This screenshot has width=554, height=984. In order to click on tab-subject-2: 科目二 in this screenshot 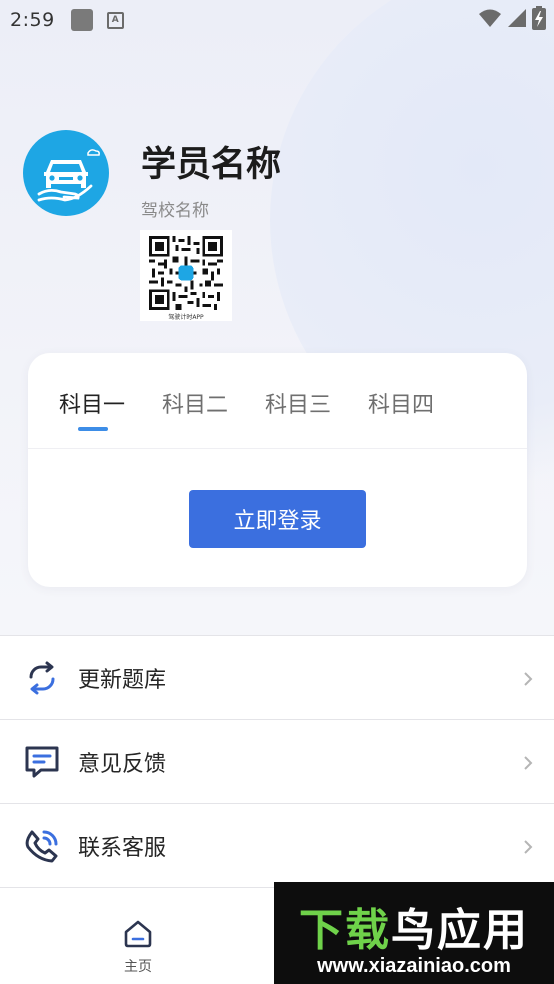, I will do `click(195, 403)`.